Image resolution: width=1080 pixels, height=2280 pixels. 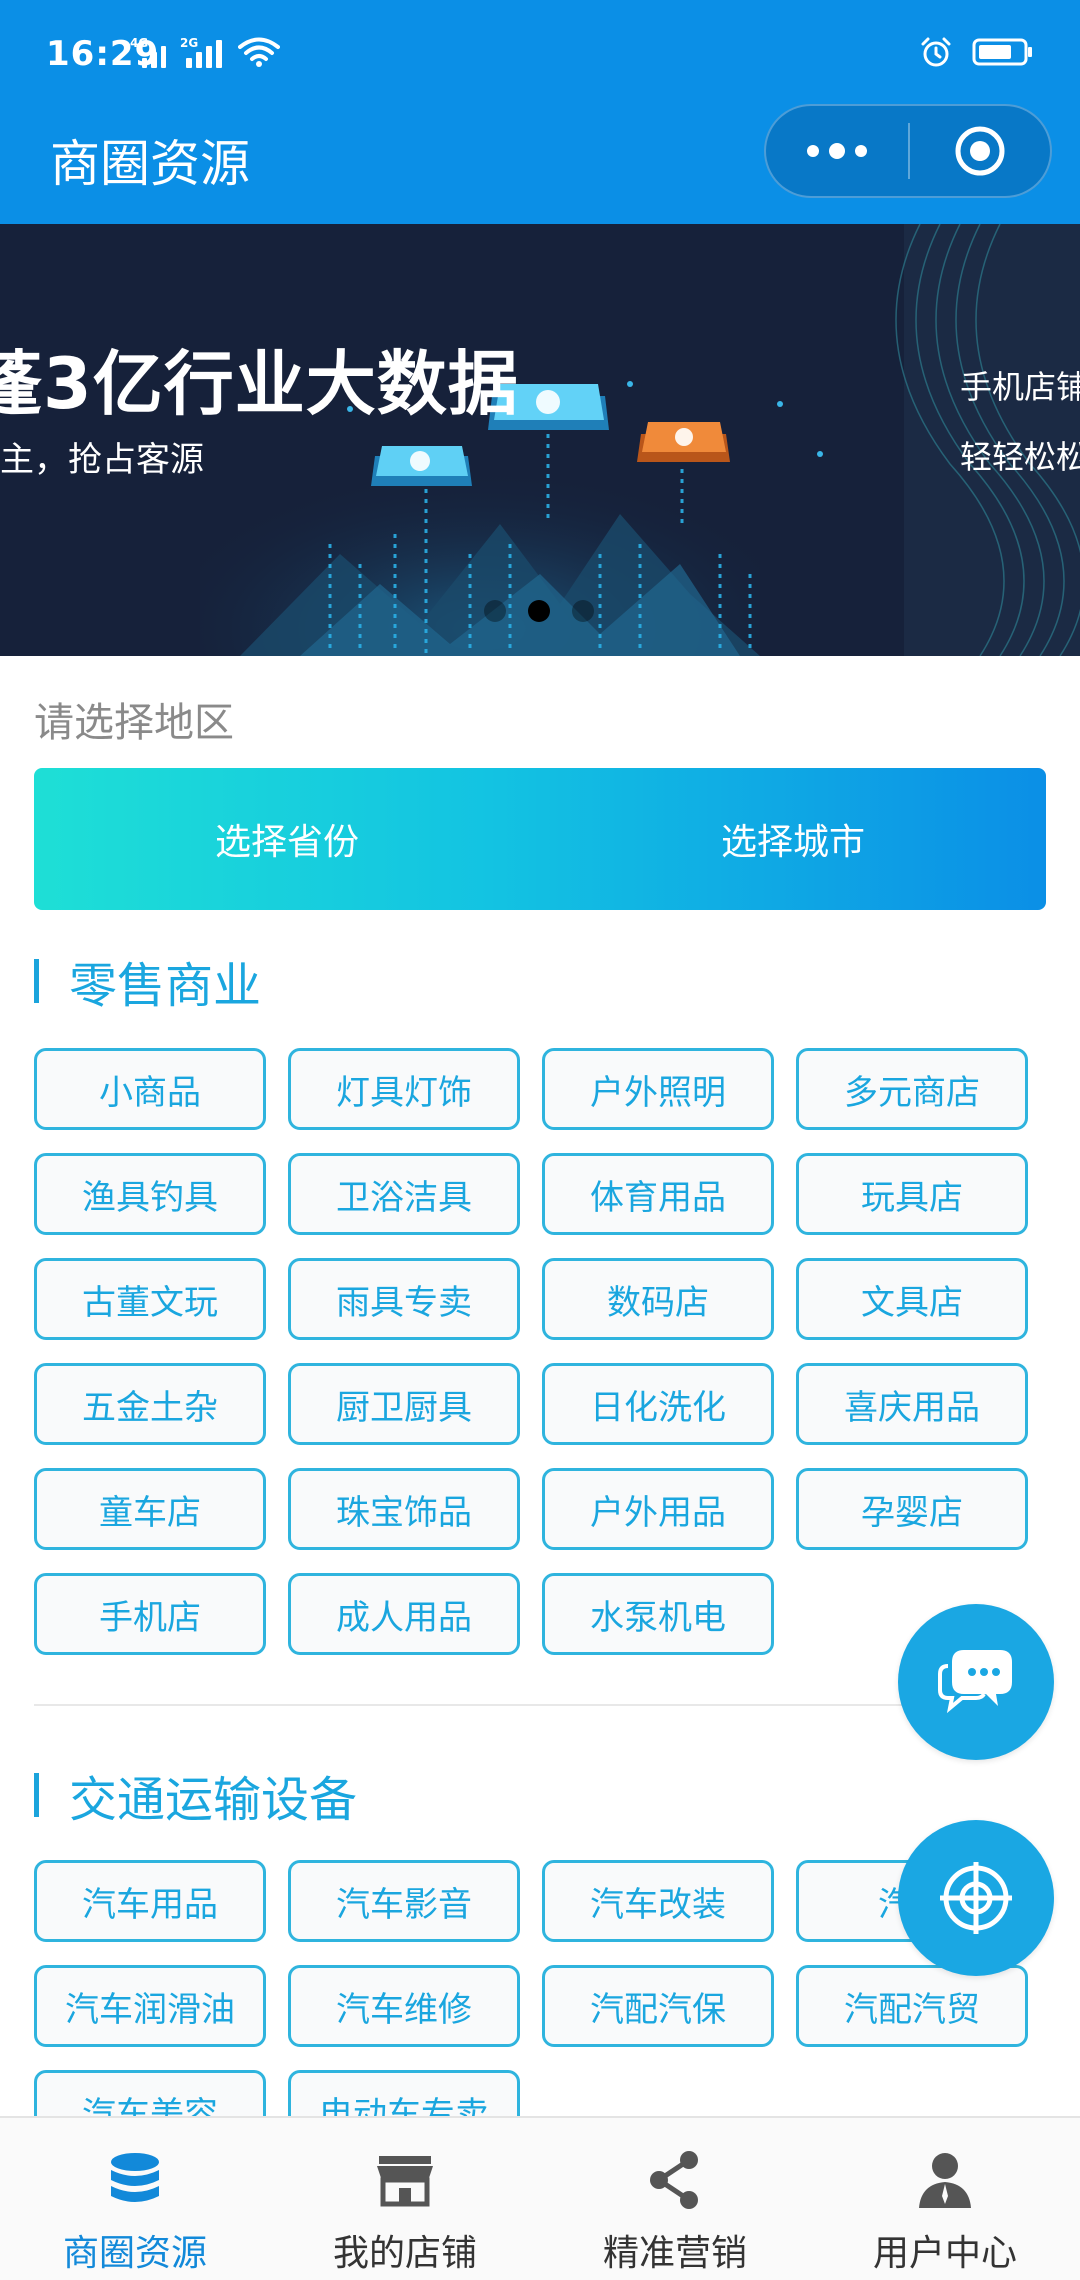 What do you see at coordinates (404, 1509) in the screenshot?
I see `category-button: 珠宝饰品` at bounding box center [404, 1509].